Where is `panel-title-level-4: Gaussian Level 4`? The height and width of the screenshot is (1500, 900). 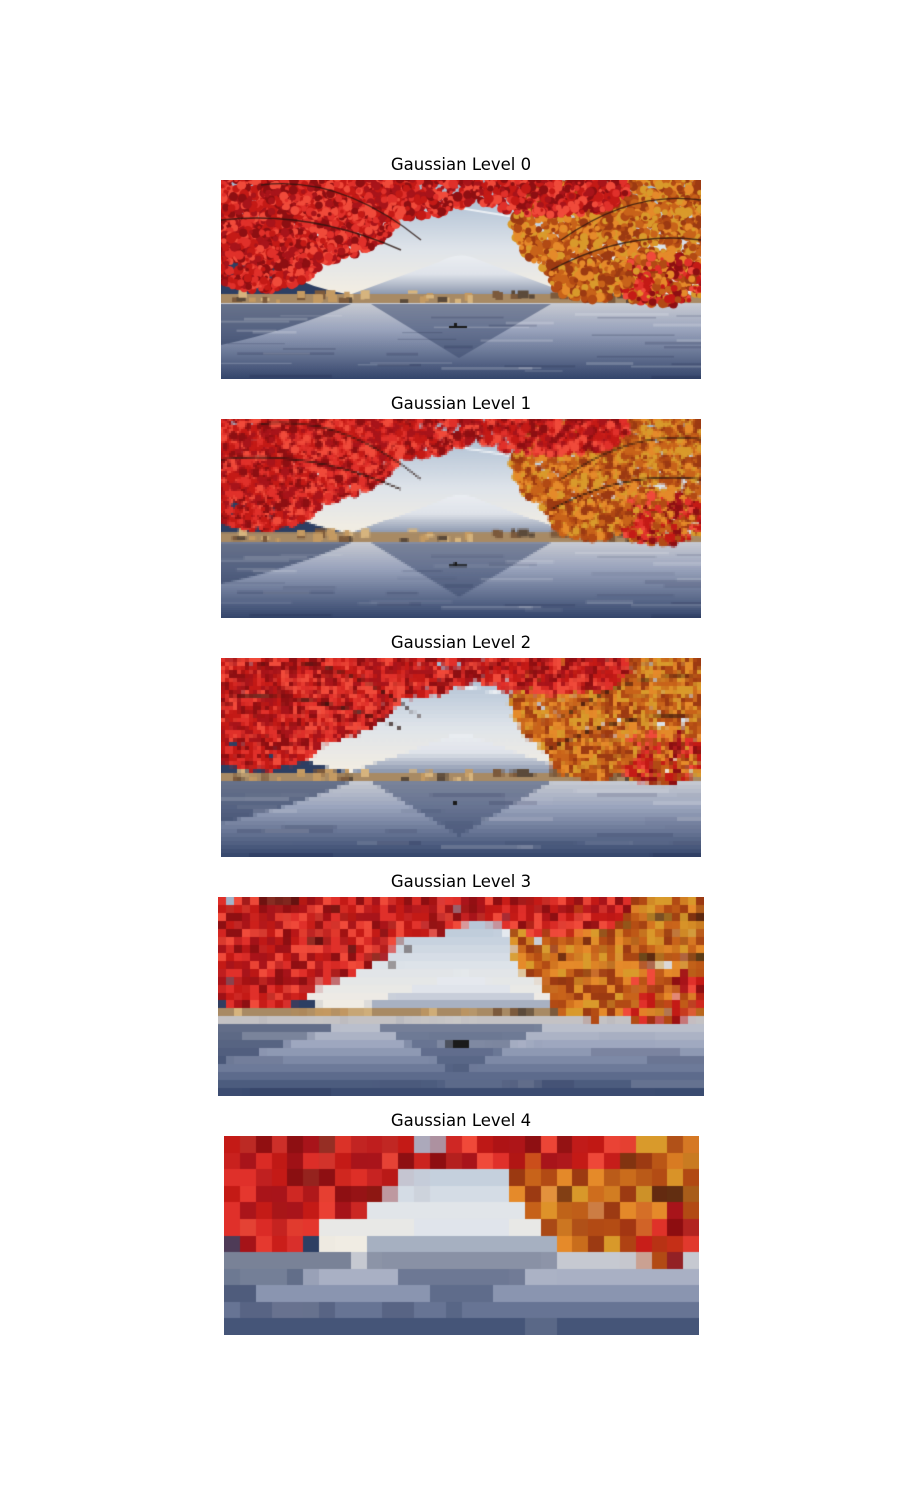 panel-title-level-4: Gaussian Level 4 is located at coordinates (461, 1120).